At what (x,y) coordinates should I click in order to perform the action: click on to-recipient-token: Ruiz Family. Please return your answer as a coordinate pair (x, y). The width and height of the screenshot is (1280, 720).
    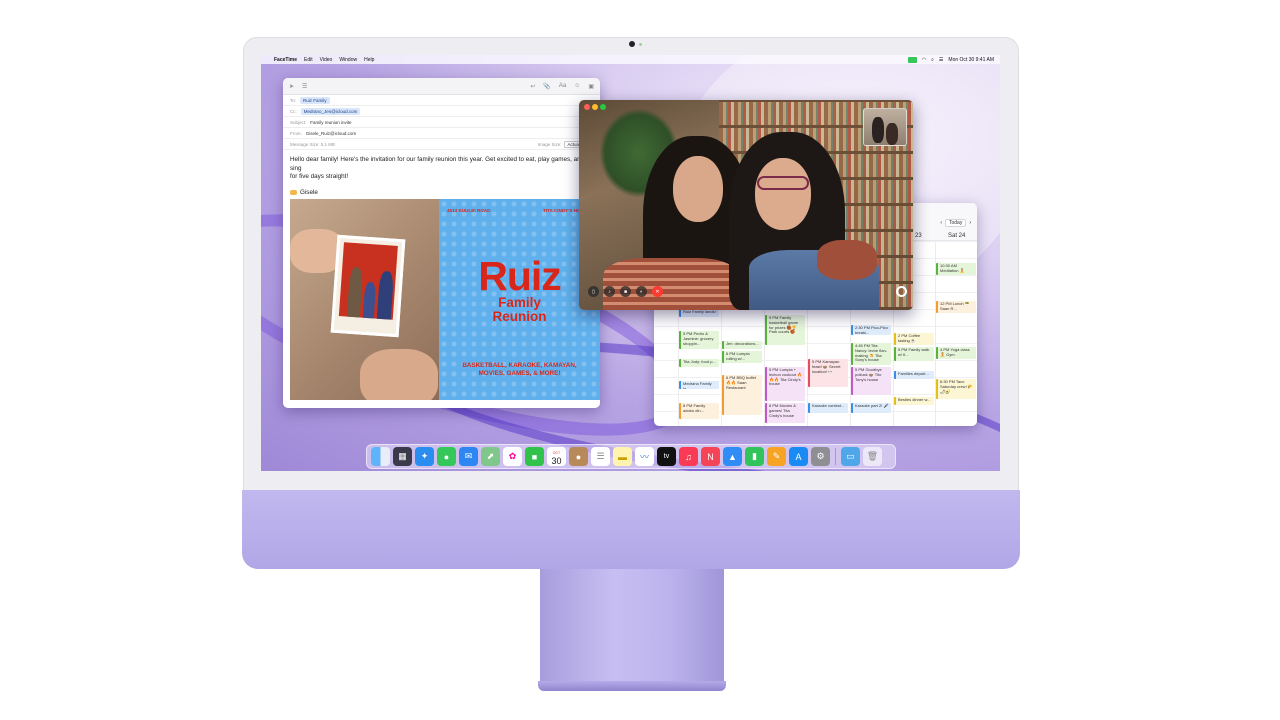
    Looking at the image, I should click on (315, 100).